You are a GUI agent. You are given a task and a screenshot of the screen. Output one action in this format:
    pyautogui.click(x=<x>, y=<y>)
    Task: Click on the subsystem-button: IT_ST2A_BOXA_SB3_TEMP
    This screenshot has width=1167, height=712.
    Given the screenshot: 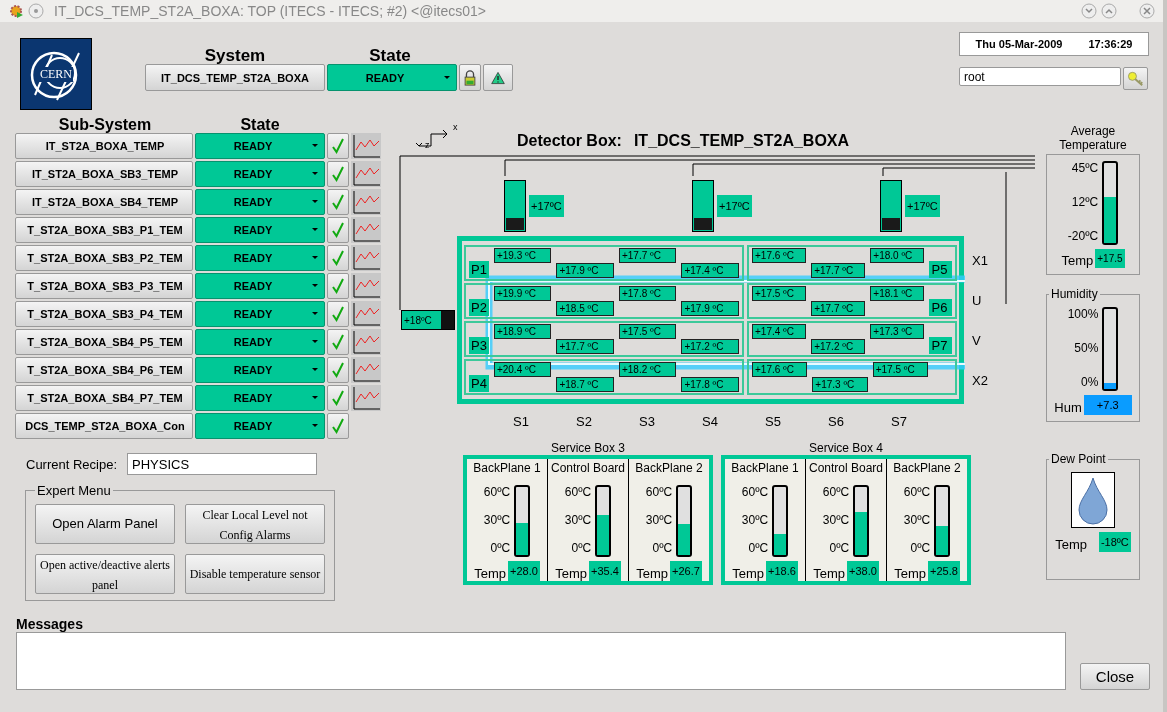 What is the action you would take?
    pyautogui.click(x=104, y=174)
    